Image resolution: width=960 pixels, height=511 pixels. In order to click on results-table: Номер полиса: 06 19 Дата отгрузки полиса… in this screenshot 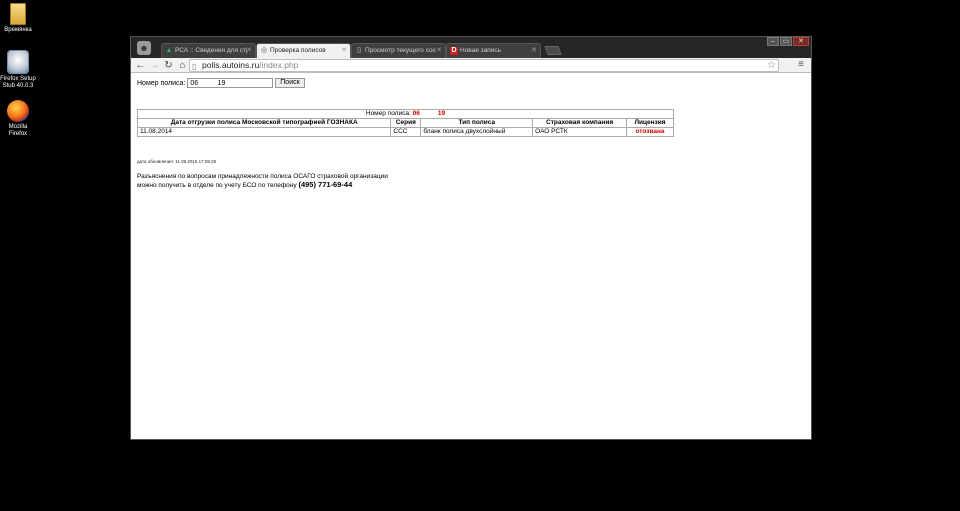, I will do `click(405, 123)`.